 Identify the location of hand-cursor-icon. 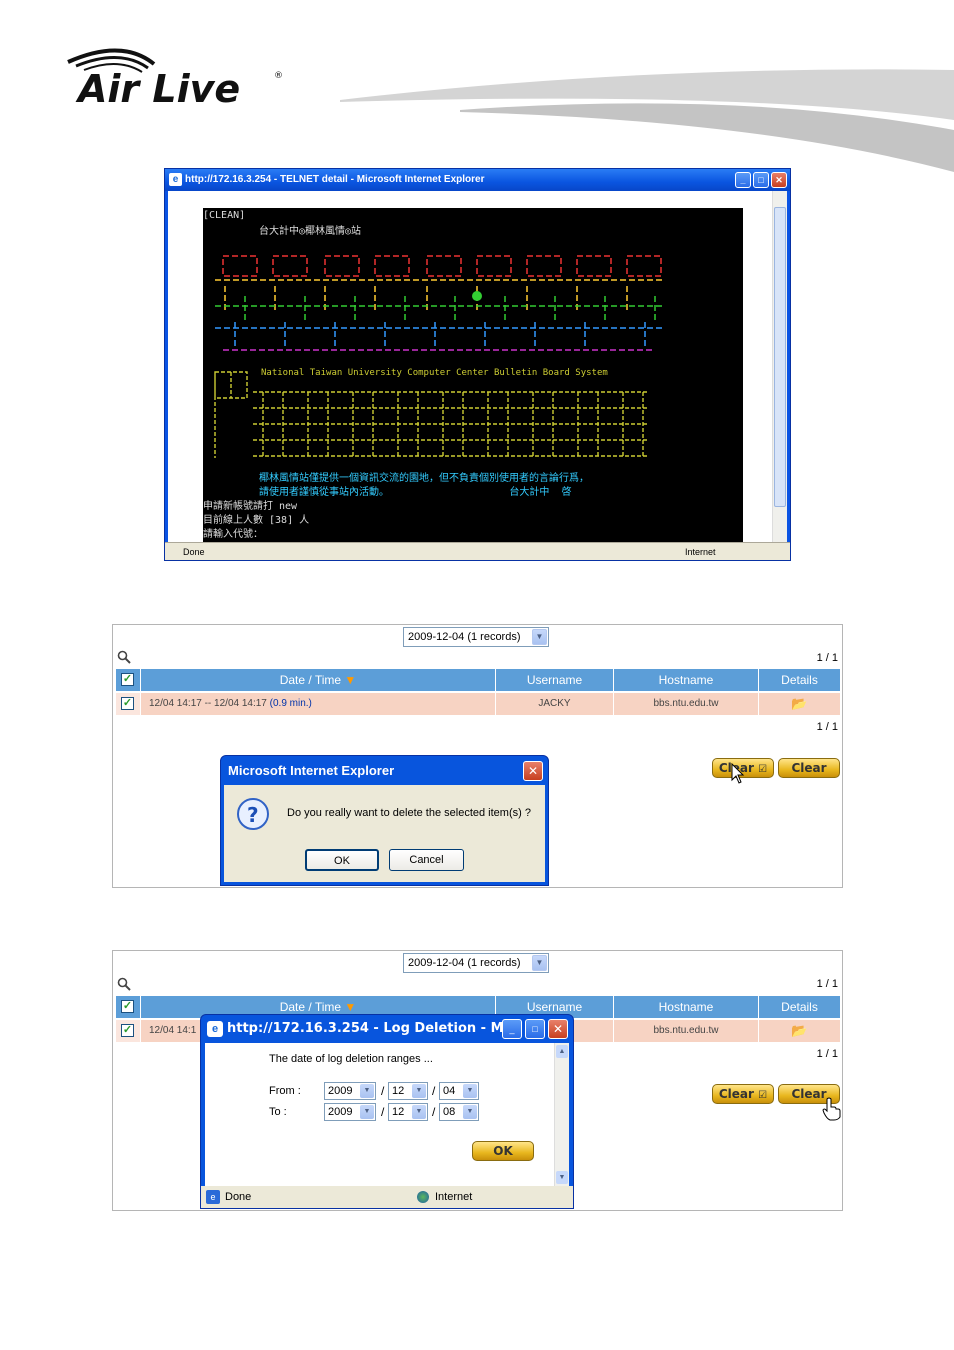
(831, 1110).